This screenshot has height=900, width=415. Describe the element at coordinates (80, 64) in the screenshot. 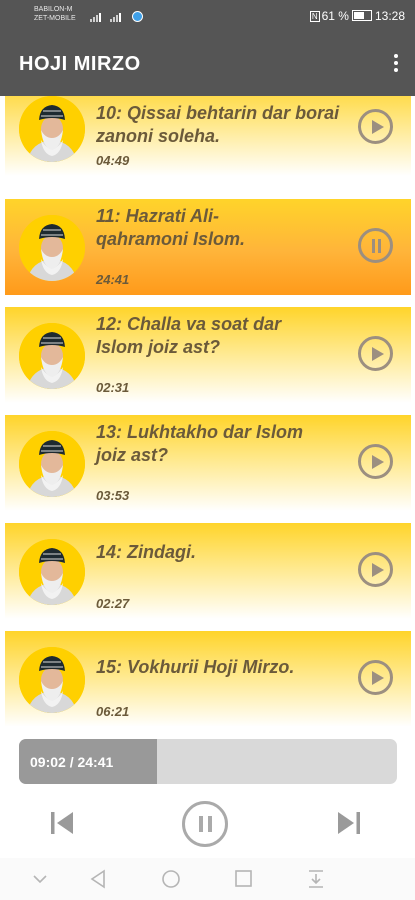

I see `app-title: HOJI MIRZO` at that location.